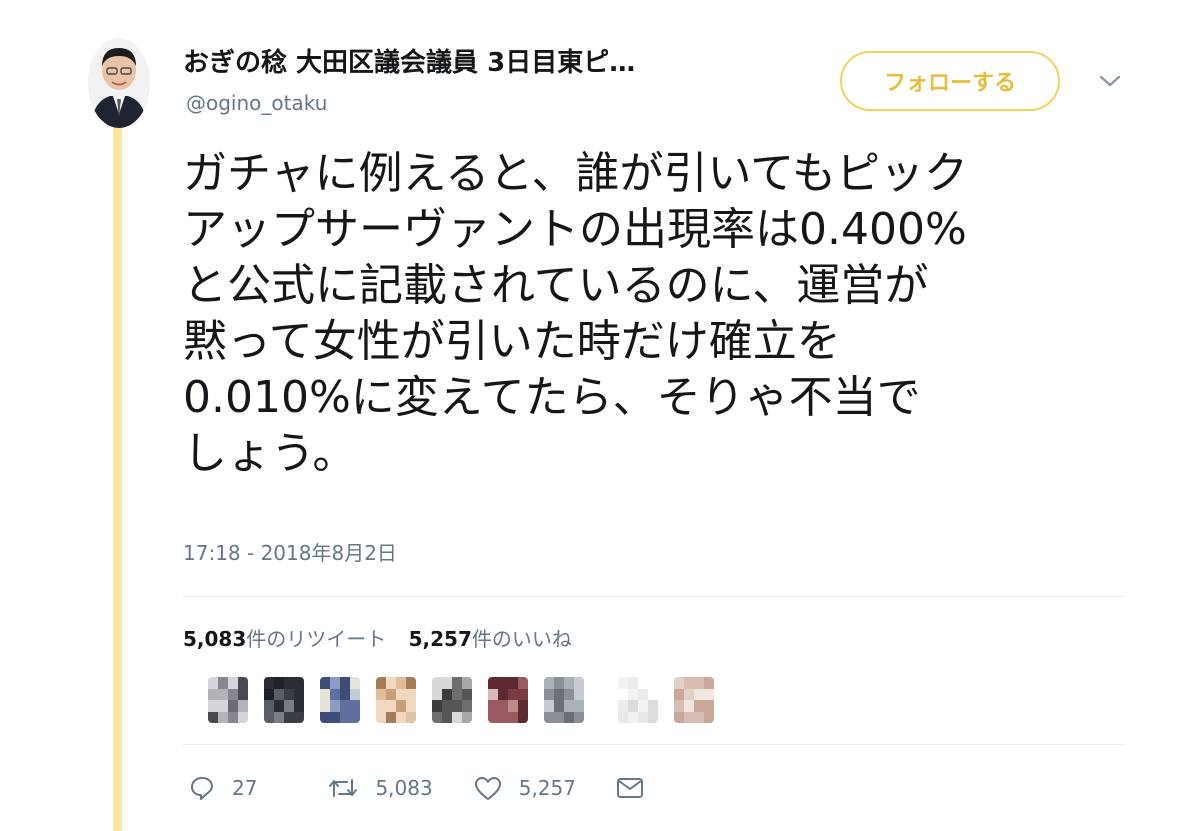 This screenshot has height=831, width=1200. What do you see at coordinates (284, 639) in the screenshot?
I see `retweet-stat: 5,083件のリツイート` at bounding box center [284, 639].